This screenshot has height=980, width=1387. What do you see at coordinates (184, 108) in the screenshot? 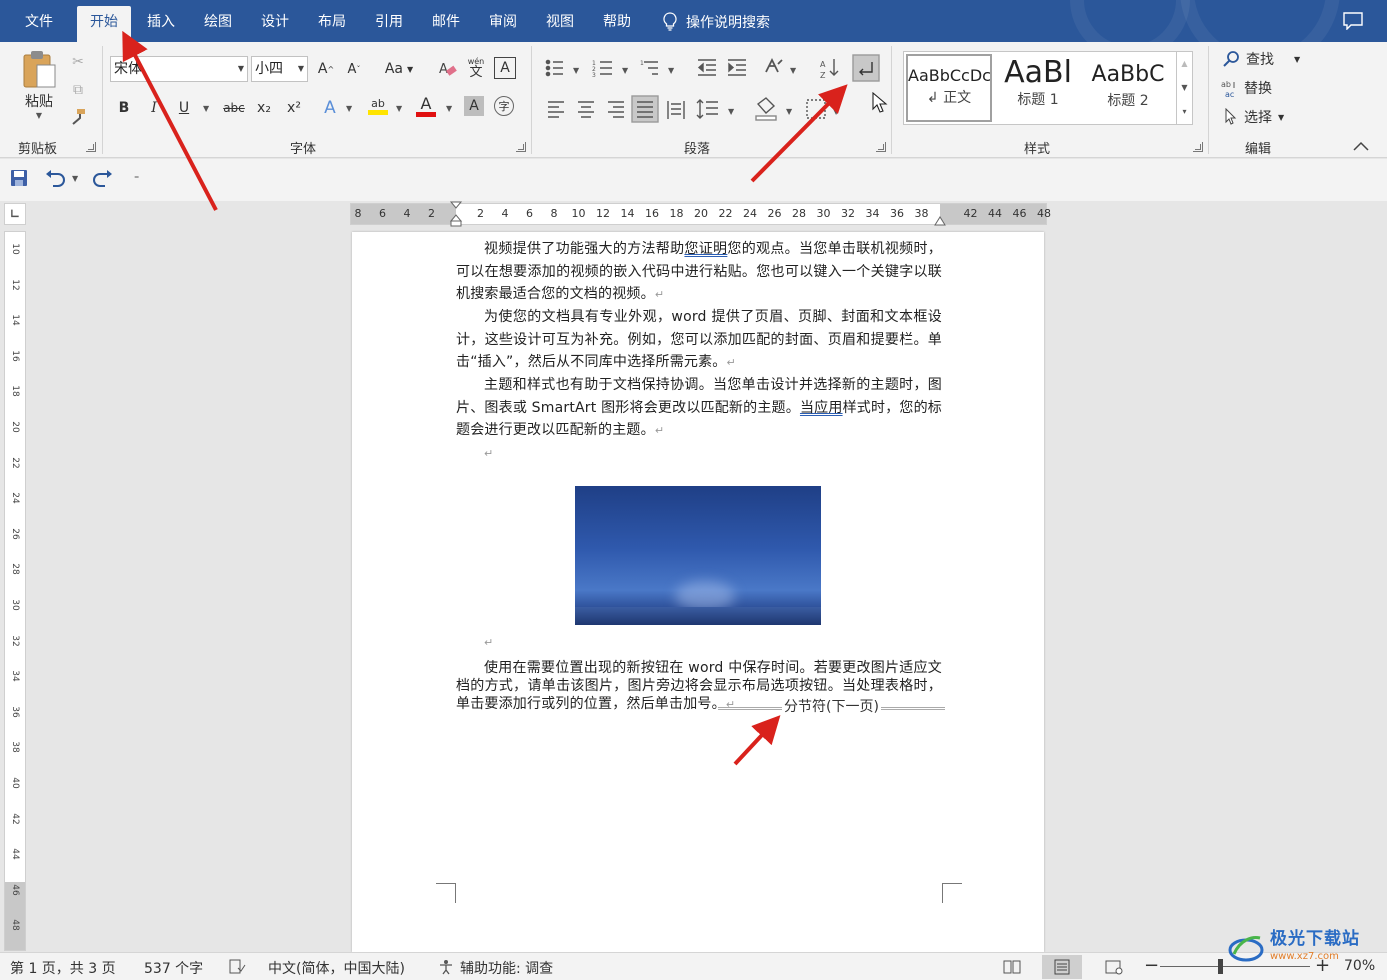
I see `underline-button: U` at bounding box center [184, 108].